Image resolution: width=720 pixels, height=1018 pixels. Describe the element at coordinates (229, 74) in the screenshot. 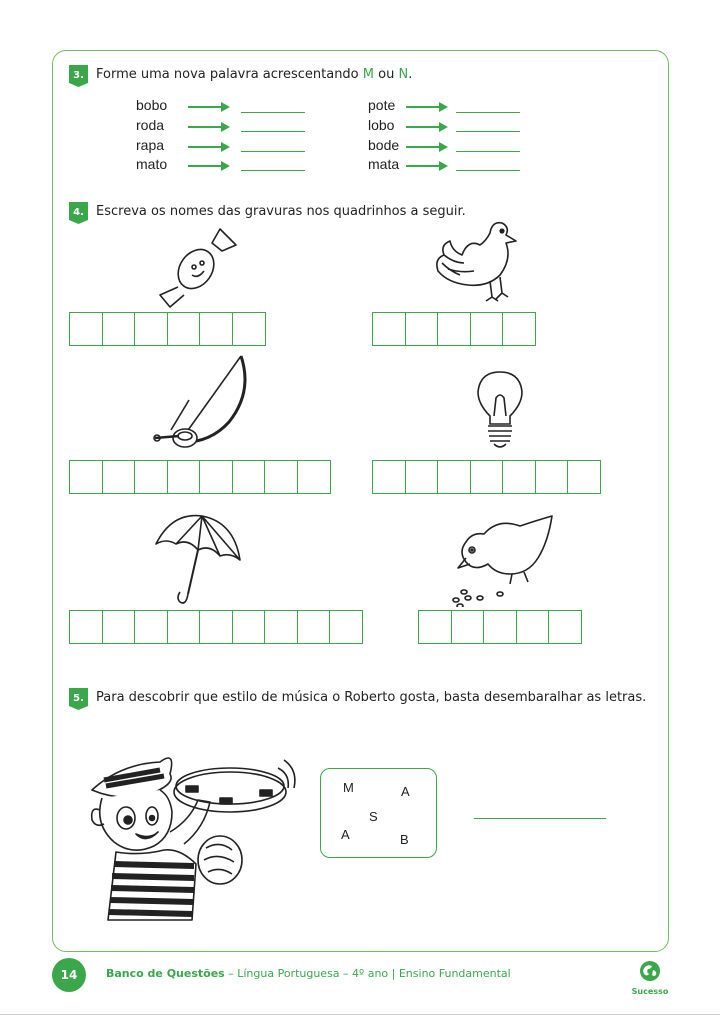

I see `q3-text-before: Forme uma nova palavra acrescentando` at that location.